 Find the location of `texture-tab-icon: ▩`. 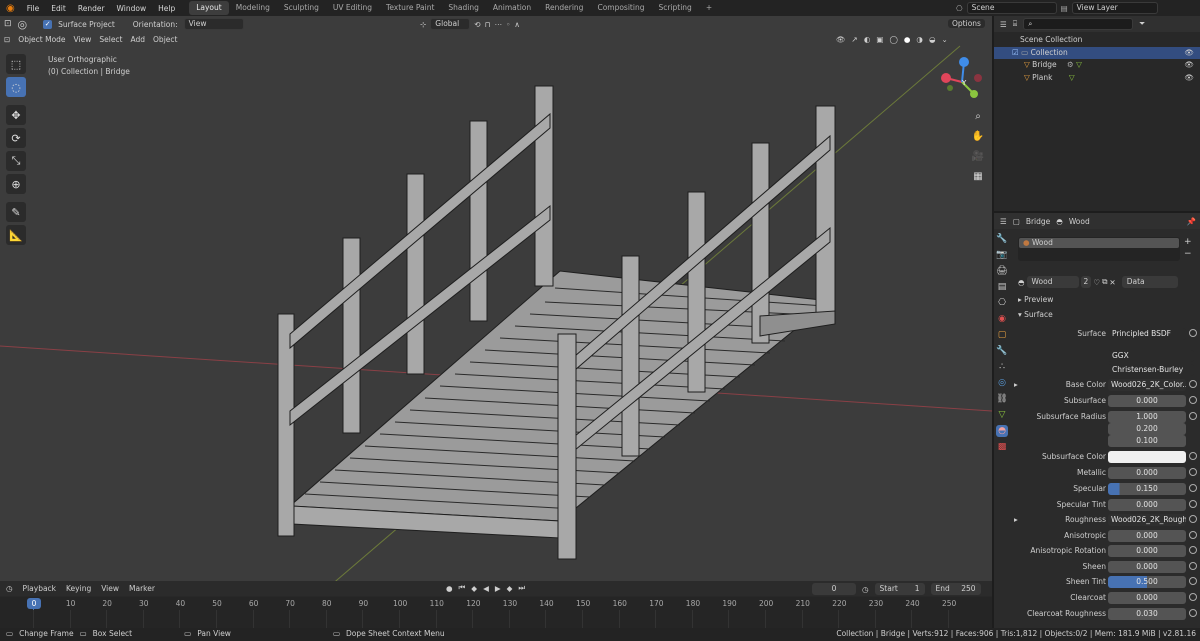

texture-tab-icon: ▩ is located at coordinates (1002, 447).